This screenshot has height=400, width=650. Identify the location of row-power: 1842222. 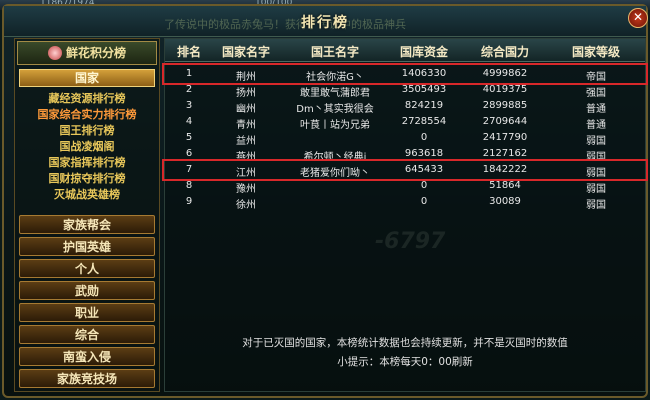
(505, 169).